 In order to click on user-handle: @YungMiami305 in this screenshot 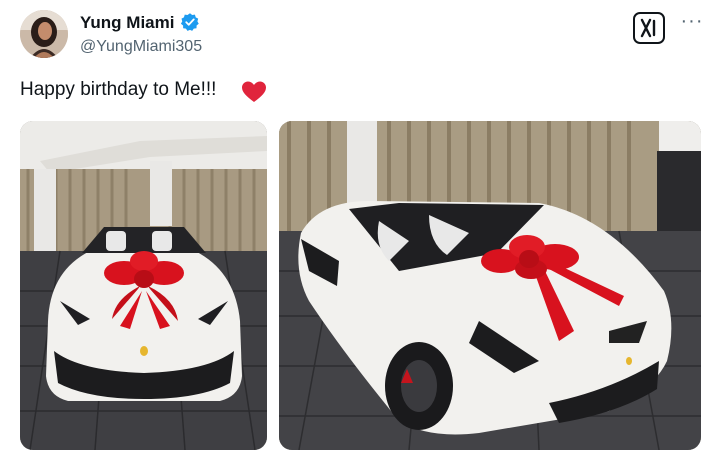, I will do `click(141, 47)`.